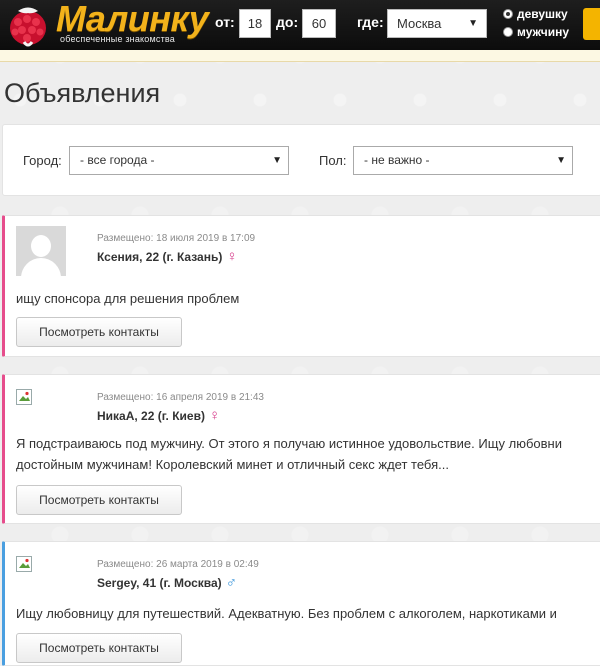 This screenshot has width=600, height=666. I want to click on filter-gender-label: Пол:, so click(333, 160).